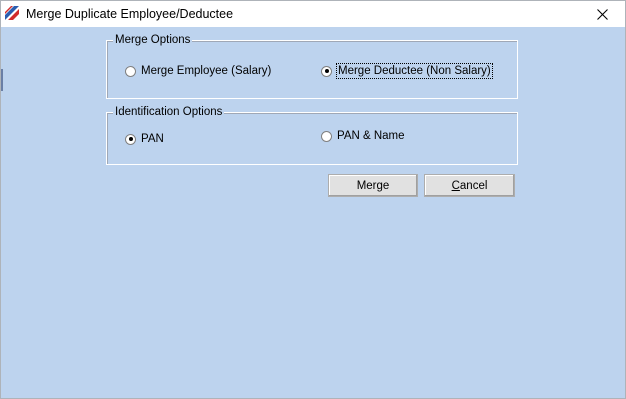 This screenshot has height=399, width=626. I want to click on window-title: Merge Duplicate Employee/Deductee, so click(130, 14).